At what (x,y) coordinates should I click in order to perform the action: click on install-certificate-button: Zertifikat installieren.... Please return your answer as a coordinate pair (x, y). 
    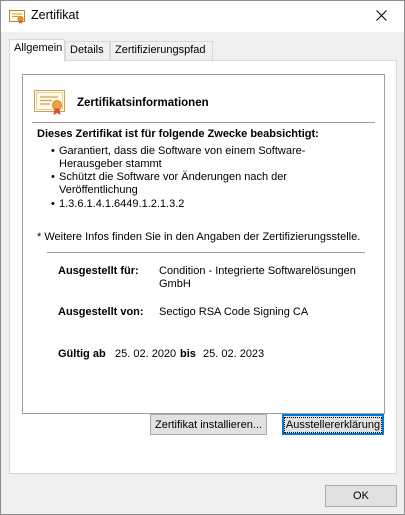
    Looking at the image, I should click on (208, 424).